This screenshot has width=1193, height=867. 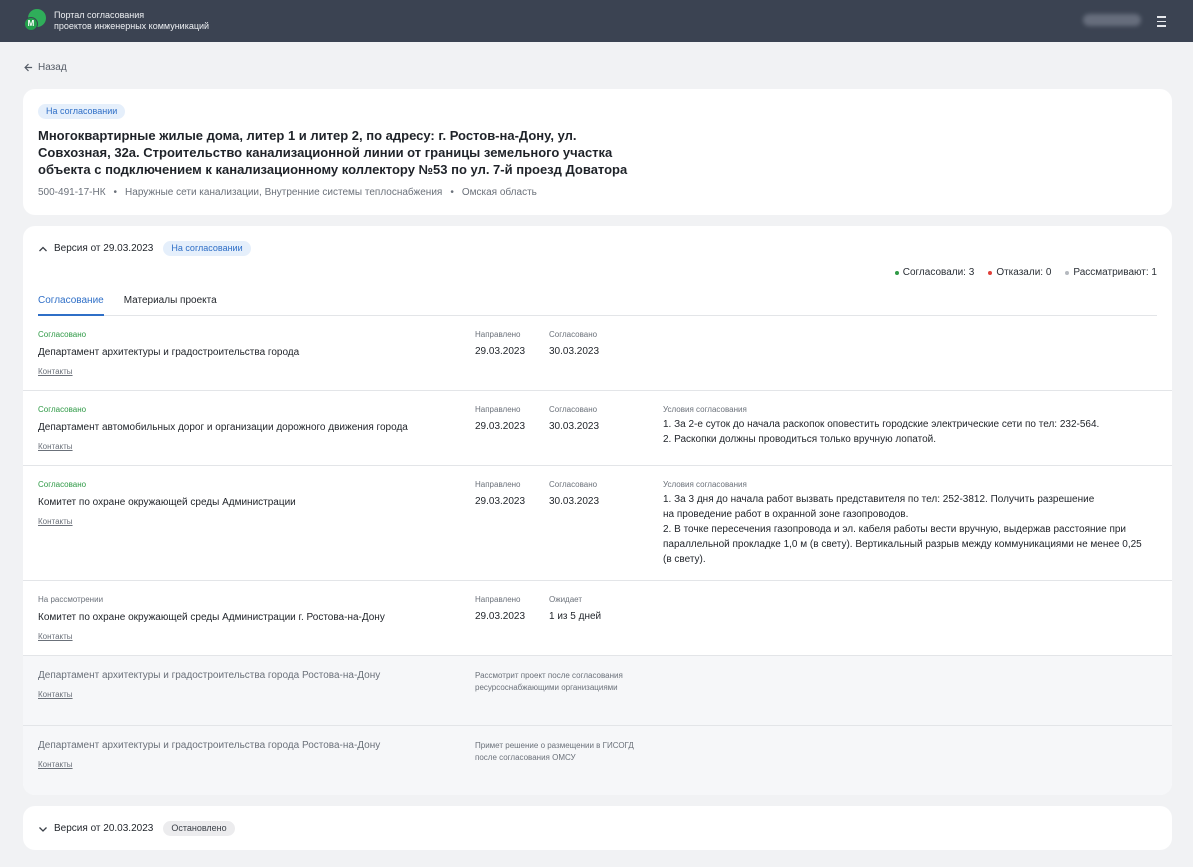 What do you see at coordinates (990, 272) in the screenshot?
I see `red-dot-icon` at bounding box center [990, 272].